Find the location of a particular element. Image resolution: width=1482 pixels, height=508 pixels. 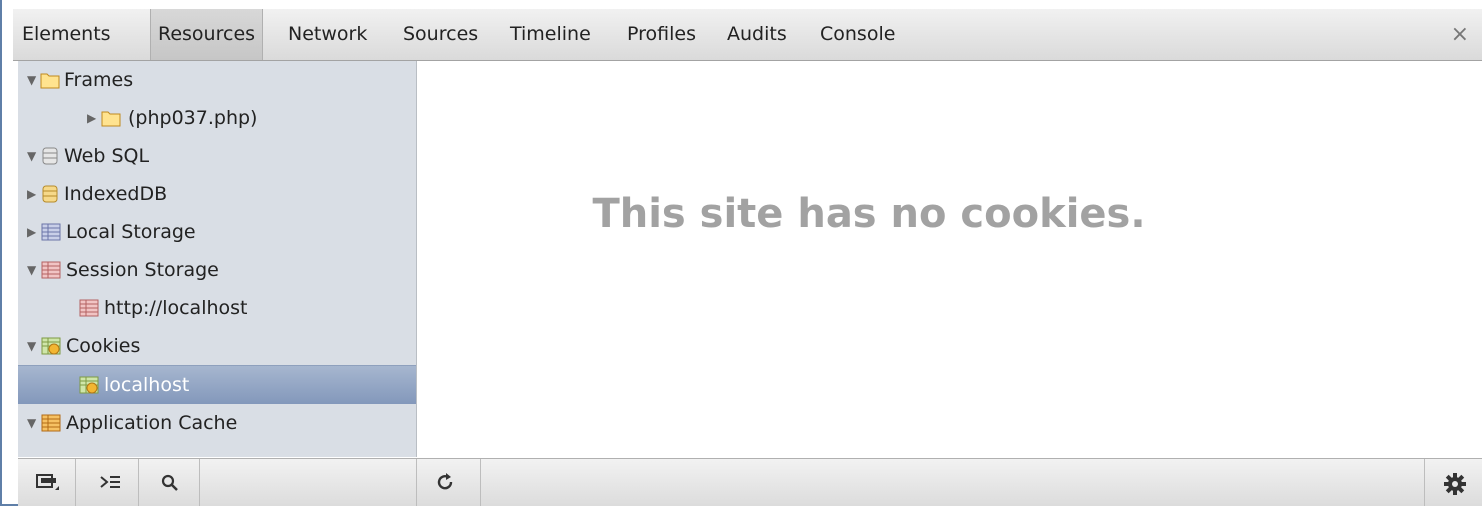

tree-item-label: Local Storage is located at coordinates (131, 232).